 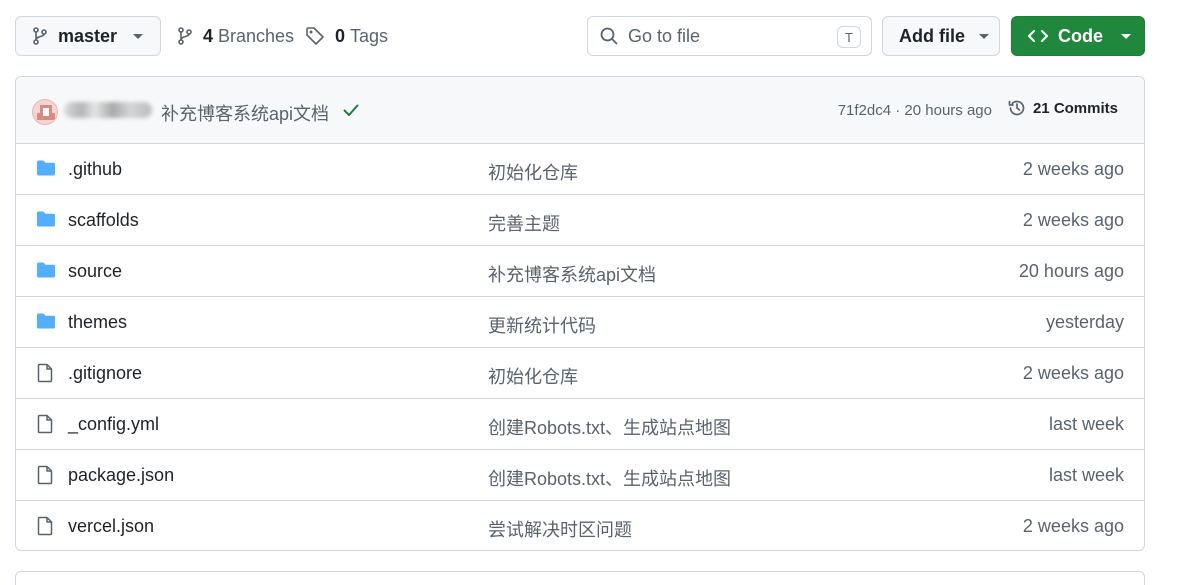 I want to click on commit-hash: 71f2dc4, so click(x=864, y=110).